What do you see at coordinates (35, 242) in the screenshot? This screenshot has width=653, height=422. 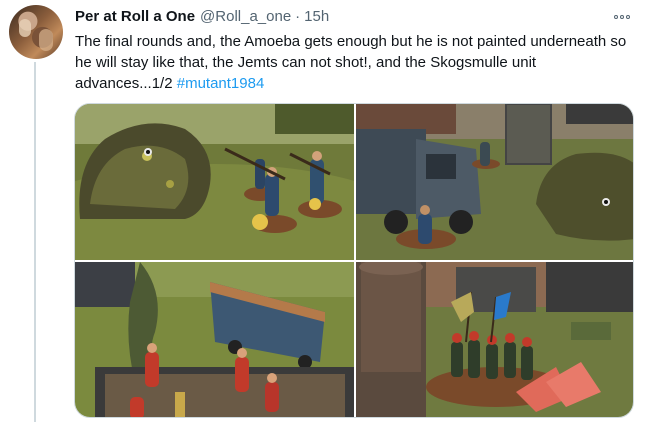 I see `thread-line` at bounding box center [35, 242].